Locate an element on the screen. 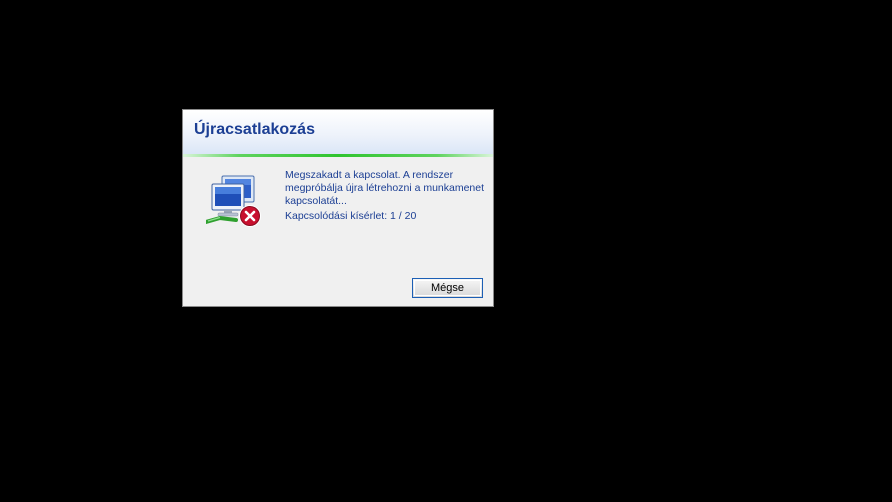  dialog-header: Újracsatlakozás is located at coordinates (338, 132).